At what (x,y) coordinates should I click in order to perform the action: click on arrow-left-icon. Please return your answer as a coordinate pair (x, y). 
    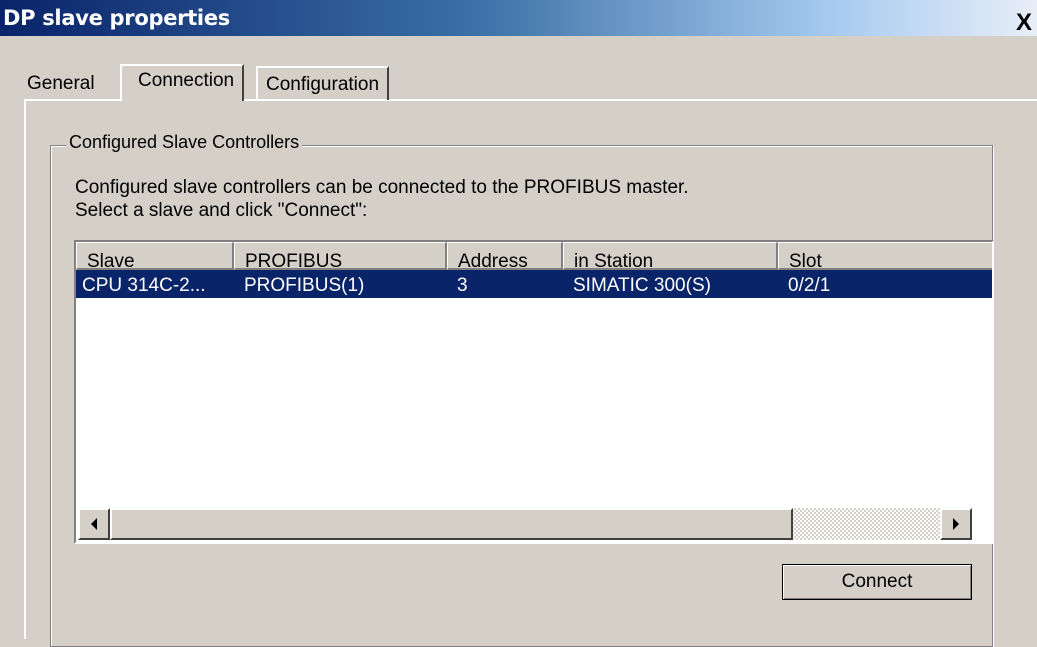
    Looking at the image, I should click on (94, 524).